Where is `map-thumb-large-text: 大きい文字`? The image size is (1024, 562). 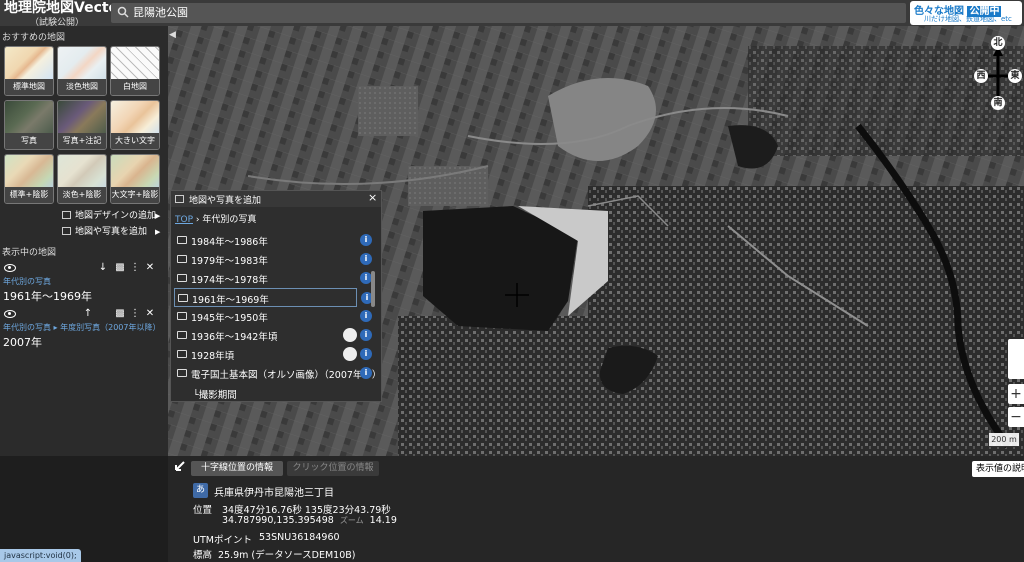
map-thumb-large-text: 大きい文字 is located at coordinates (135, 125).